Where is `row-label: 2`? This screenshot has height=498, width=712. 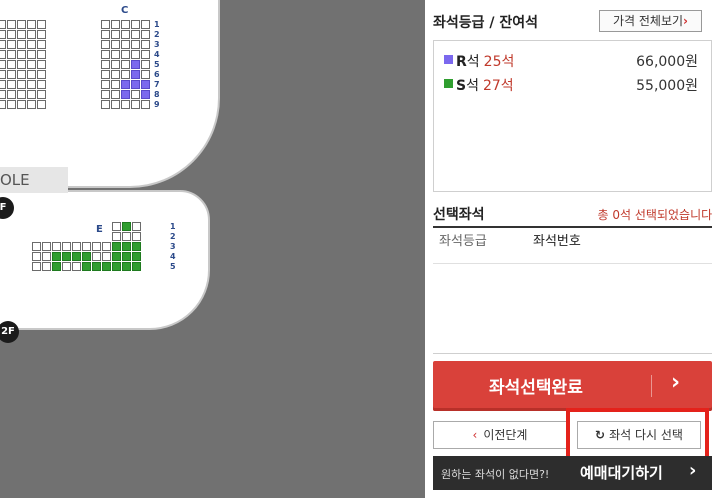
row-label: 2 is located at coordinates (173, 236).